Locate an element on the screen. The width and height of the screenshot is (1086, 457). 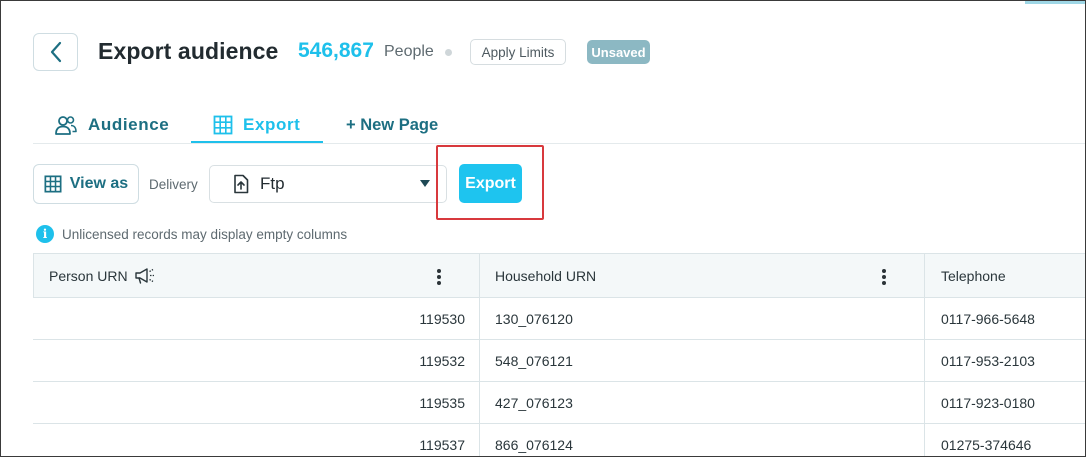
column-header-household-urn: Household URN is located at coordinates (545, 276).